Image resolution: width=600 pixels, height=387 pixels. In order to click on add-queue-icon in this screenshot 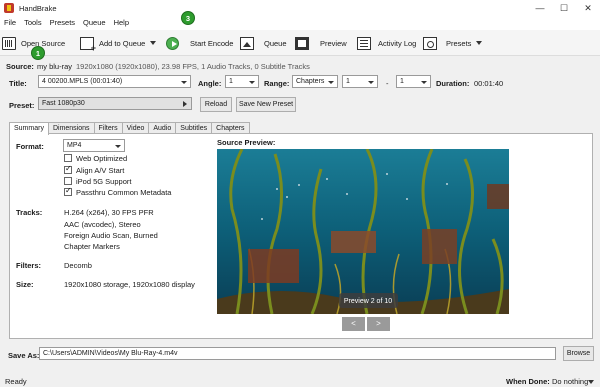, I will do `click(88, 44)`.